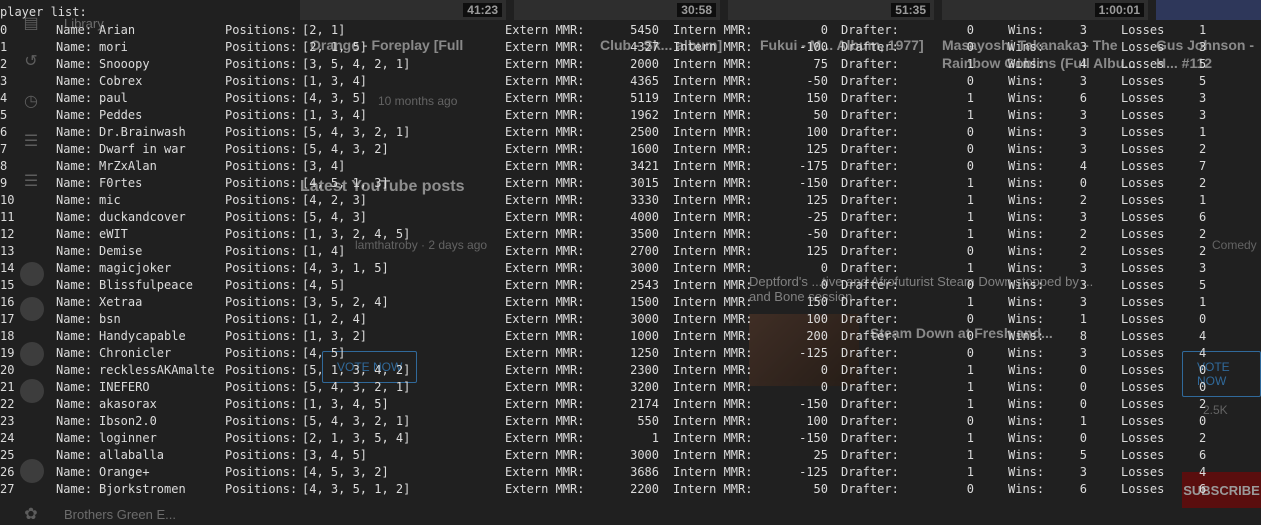 This screenshot has height=525, width=1261. I want to click on wins-value: 6, so click(1083, 98).